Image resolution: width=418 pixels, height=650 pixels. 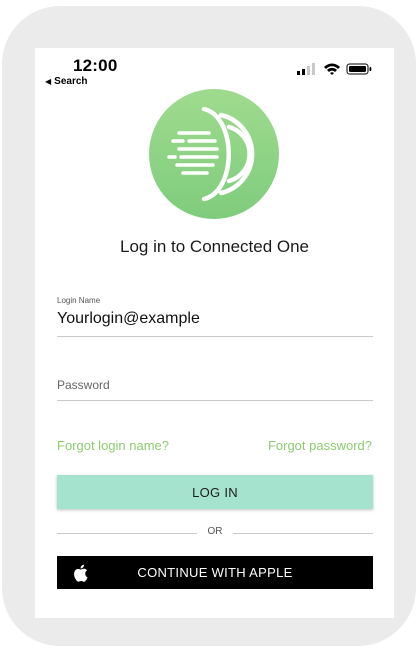 I want to click on or-label: OR, so click(x=215, y=531).